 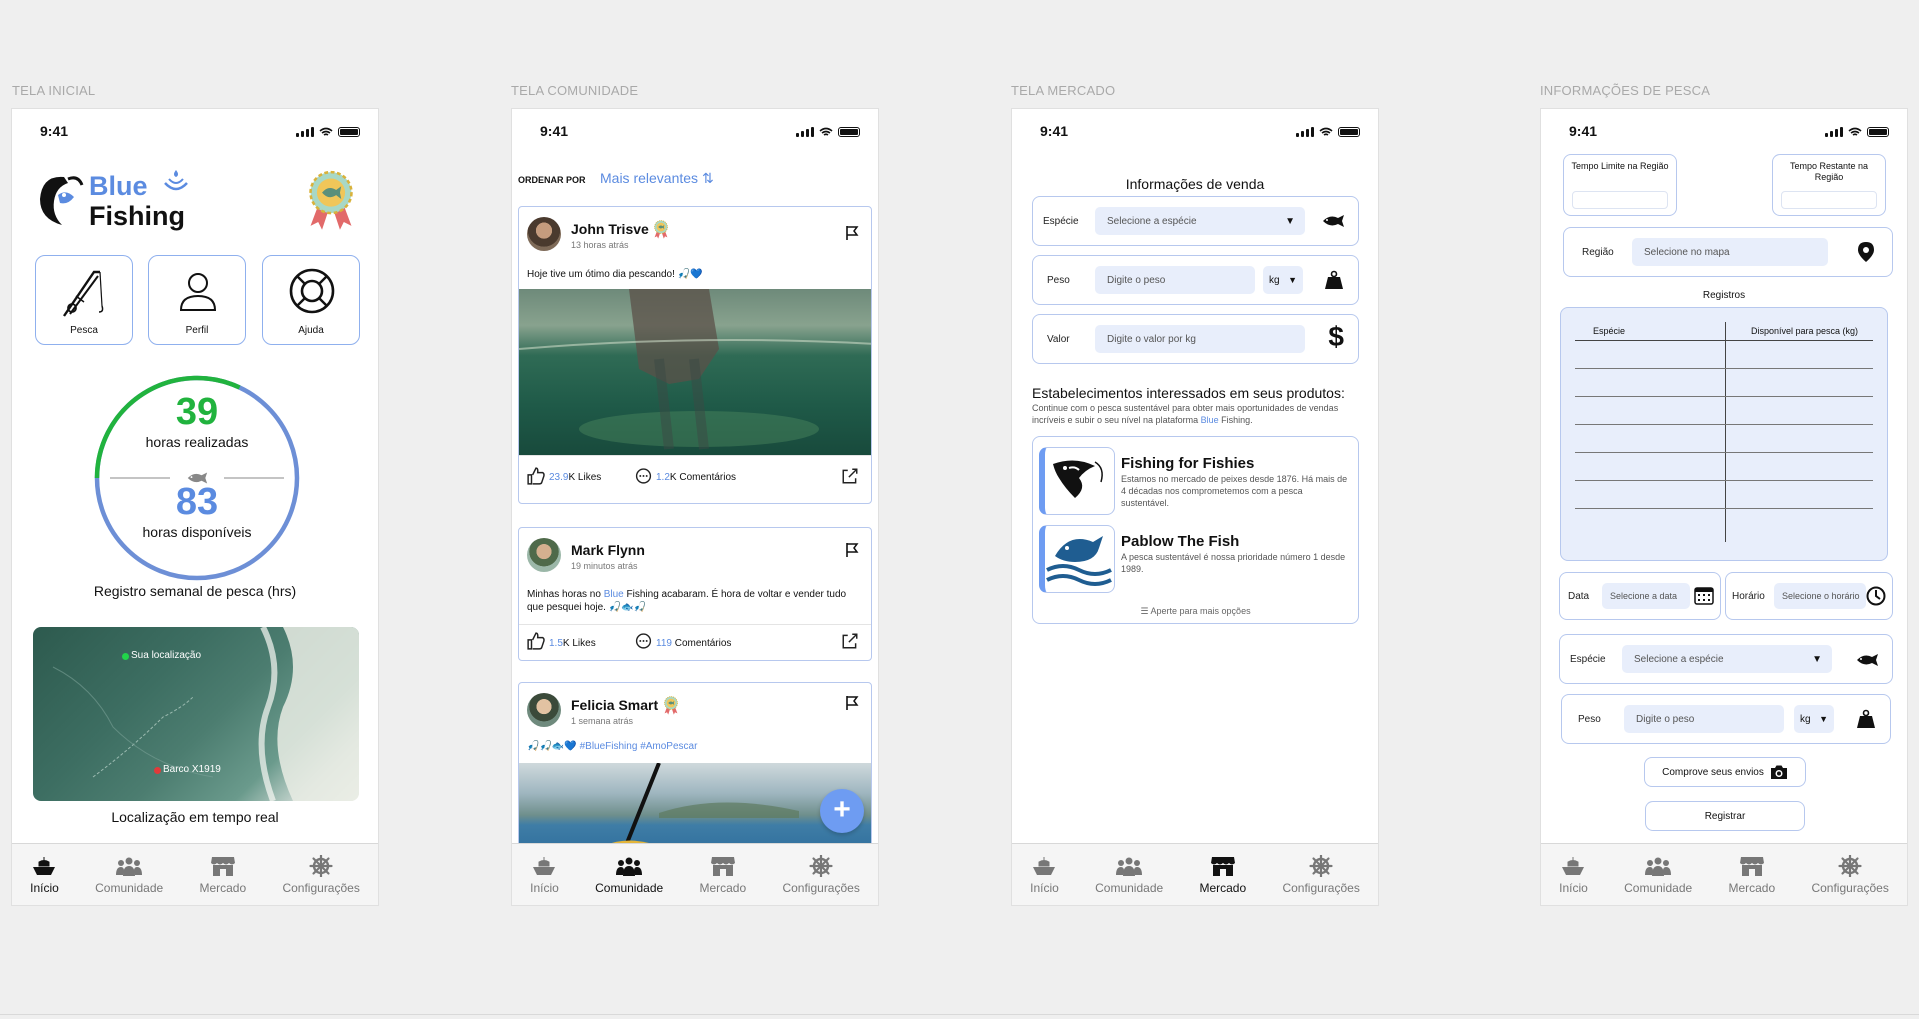 What do you see at coordinates (1195, 184) in the screenshot?
I see `sale-info-title: Informações de venda` at bounding box center [1195, 184].